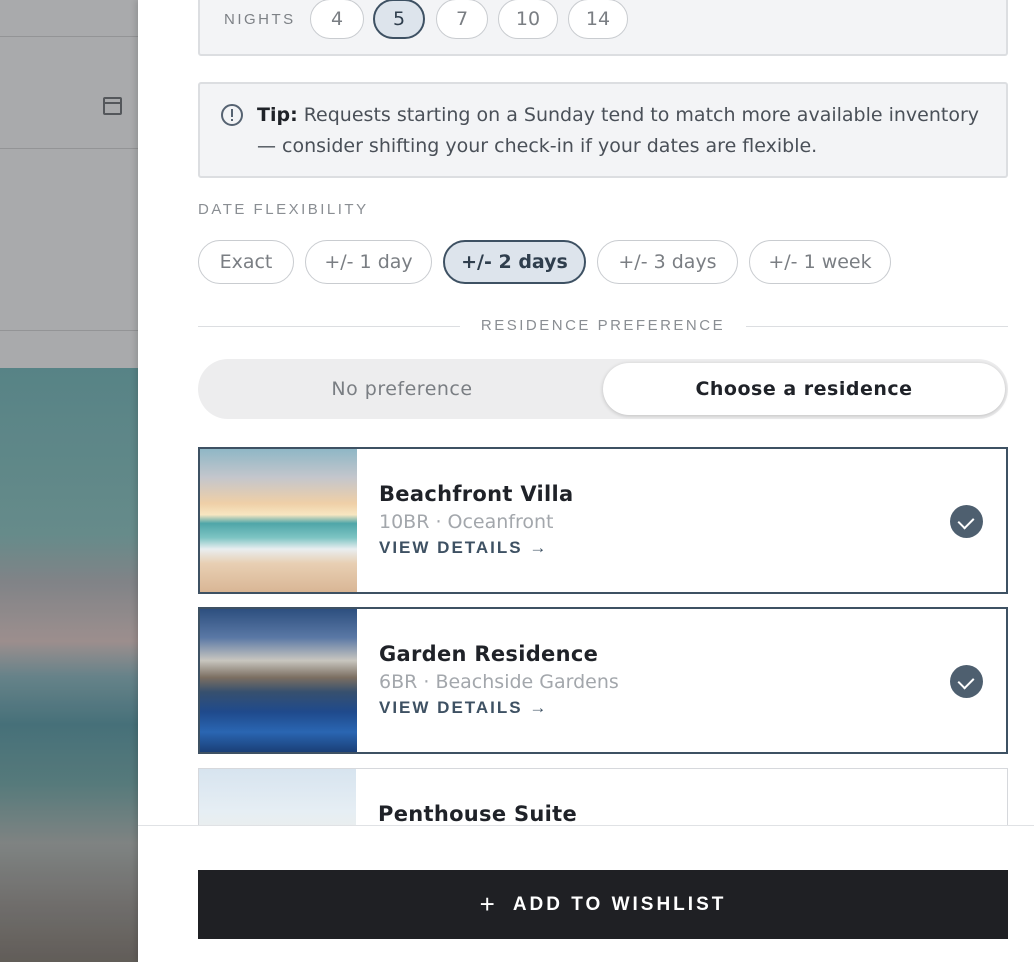 This screenshot has height=962, width=1034. I want to click on residence-title: Penthouse Suite, so click(478, 814).